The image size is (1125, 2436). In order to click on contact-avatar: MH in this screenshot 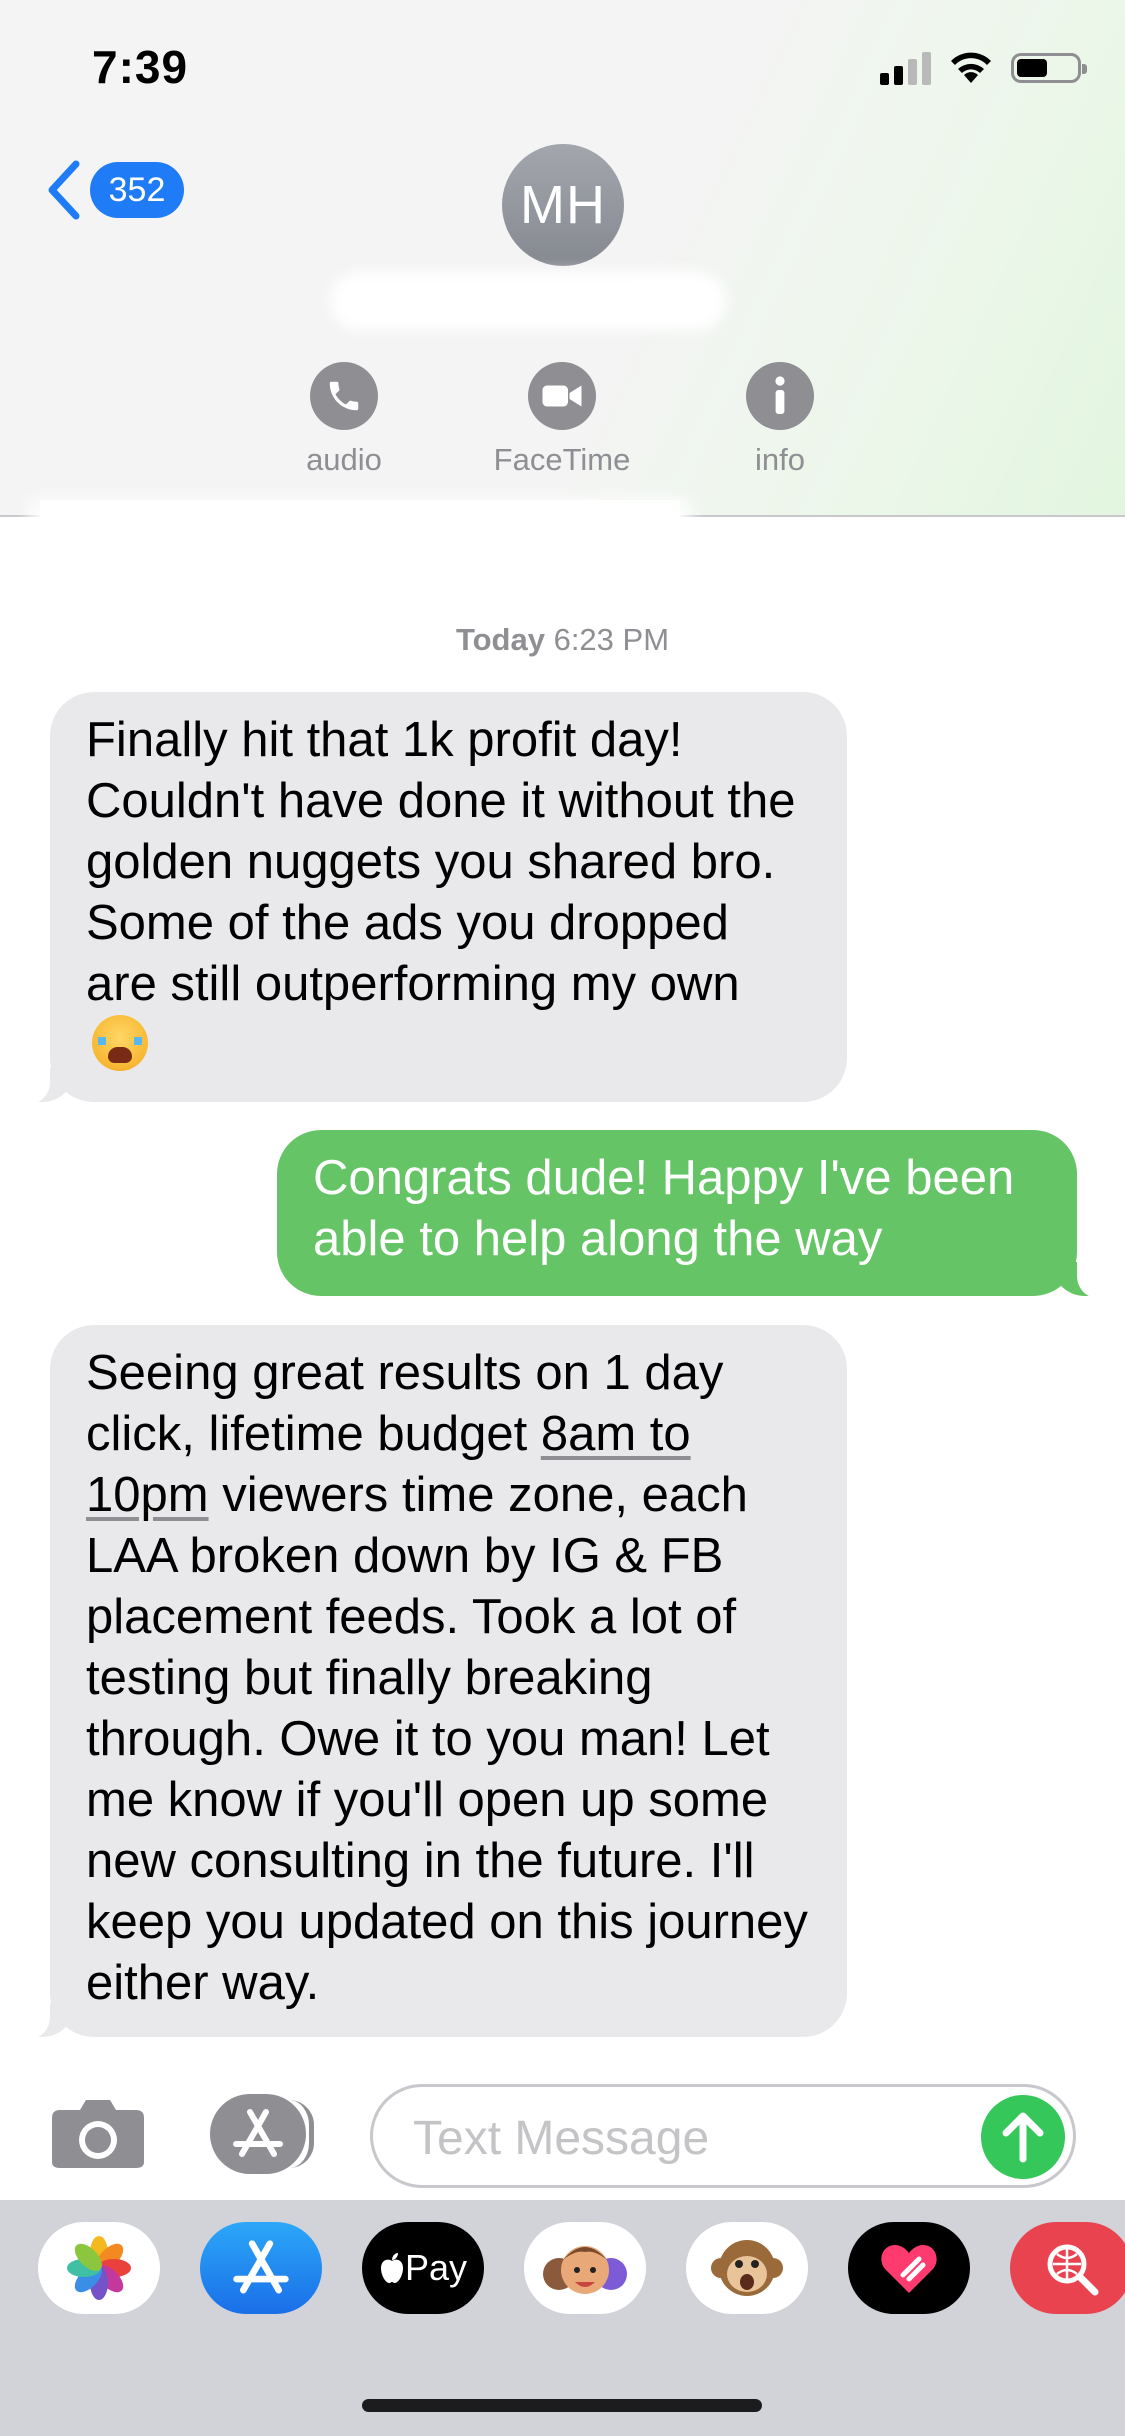, I will do `click(563, 205)`.